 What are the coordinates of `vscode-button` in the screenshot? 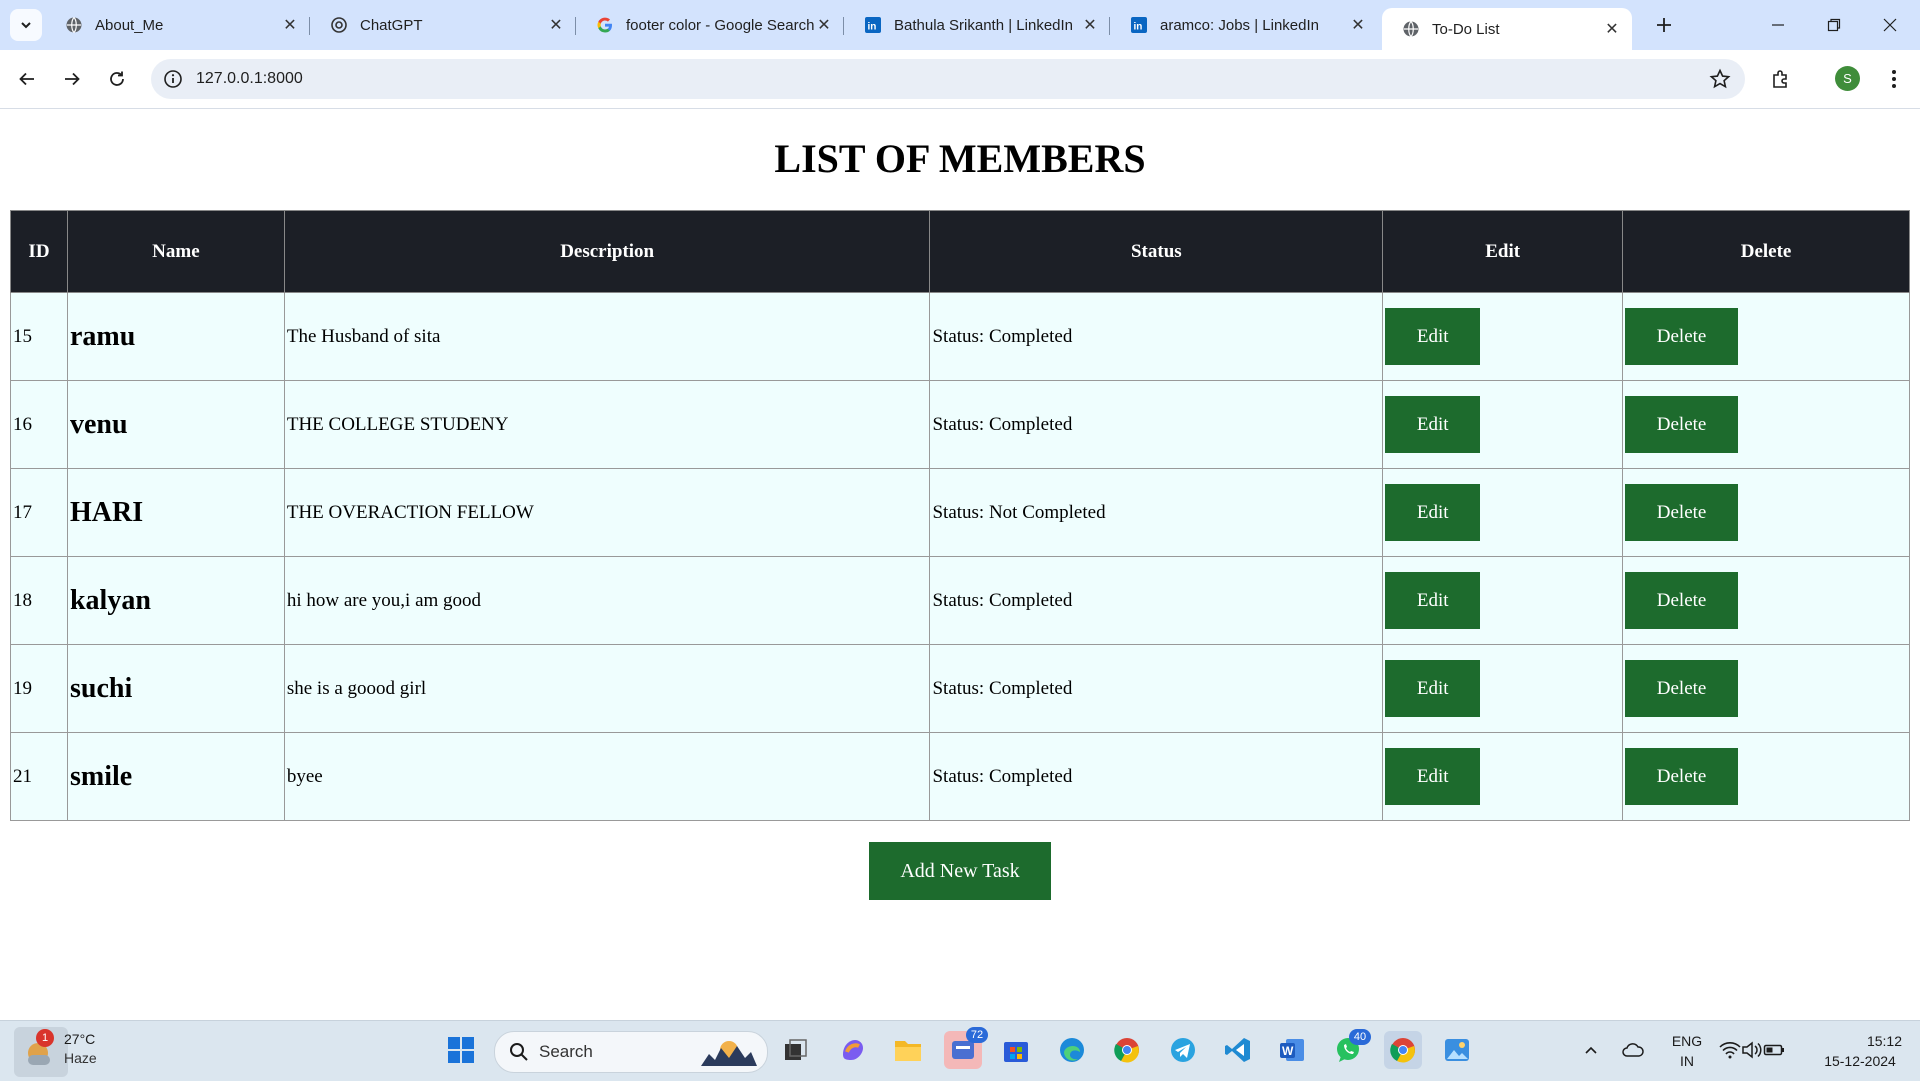 It's located at (1238, 1050).